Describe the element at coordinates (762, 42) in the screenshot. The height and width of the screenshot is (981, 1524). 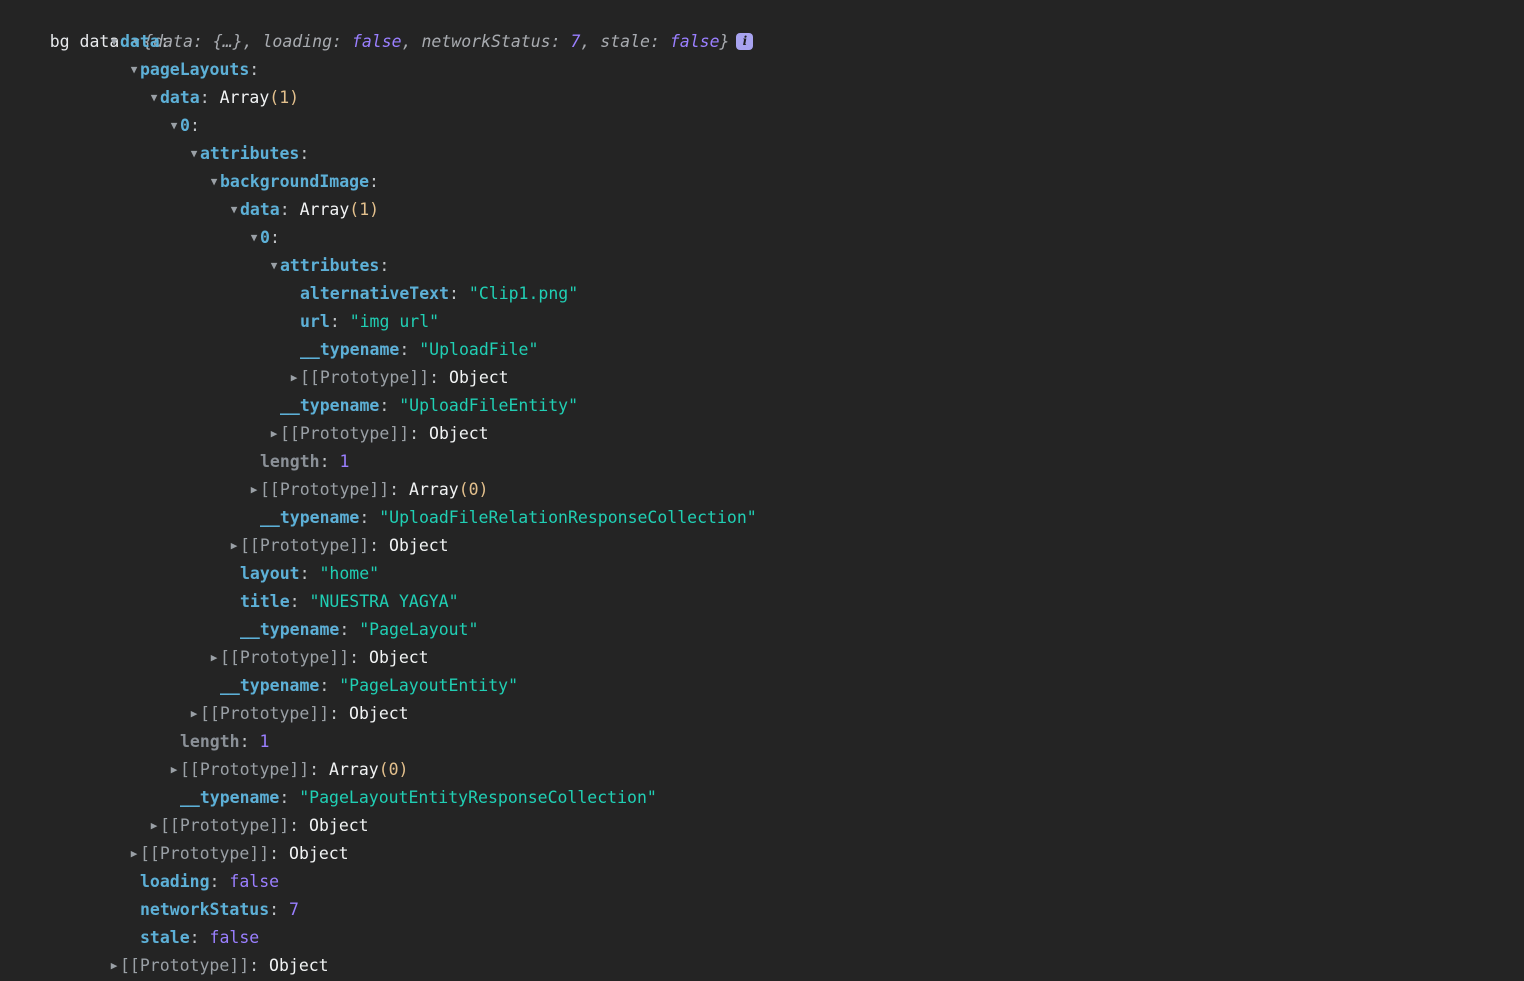
I see `tree-row: data:` at that location.